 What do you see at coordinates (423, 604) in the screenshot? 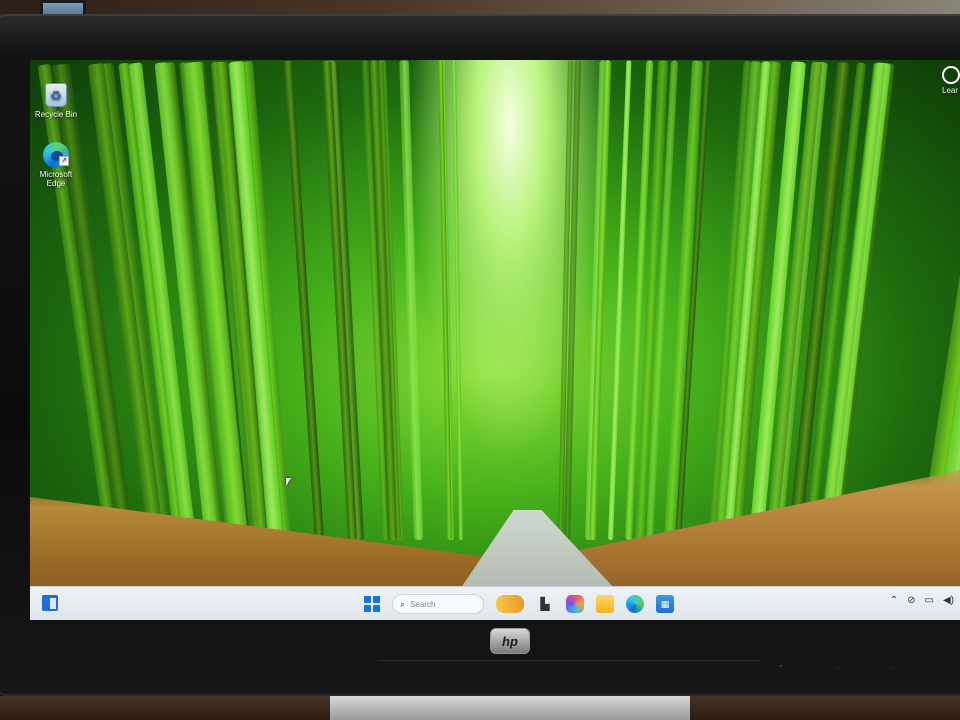
I see `search-placeholder: Search` at bounding box center [423, 604].